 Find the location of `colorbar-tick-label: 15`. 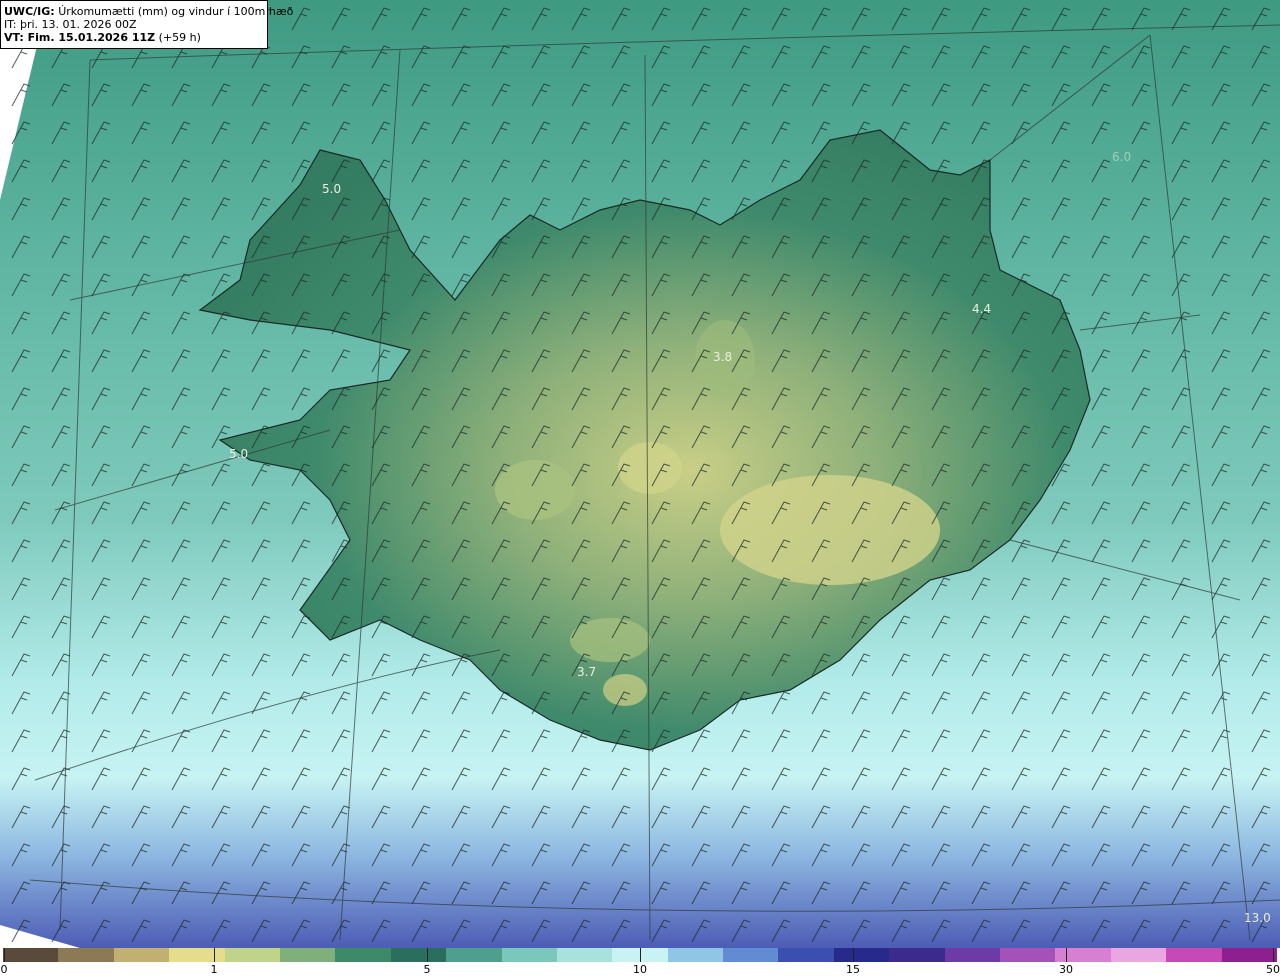

colorbar-tick-label: 15 is located at coordinates (853, 969).